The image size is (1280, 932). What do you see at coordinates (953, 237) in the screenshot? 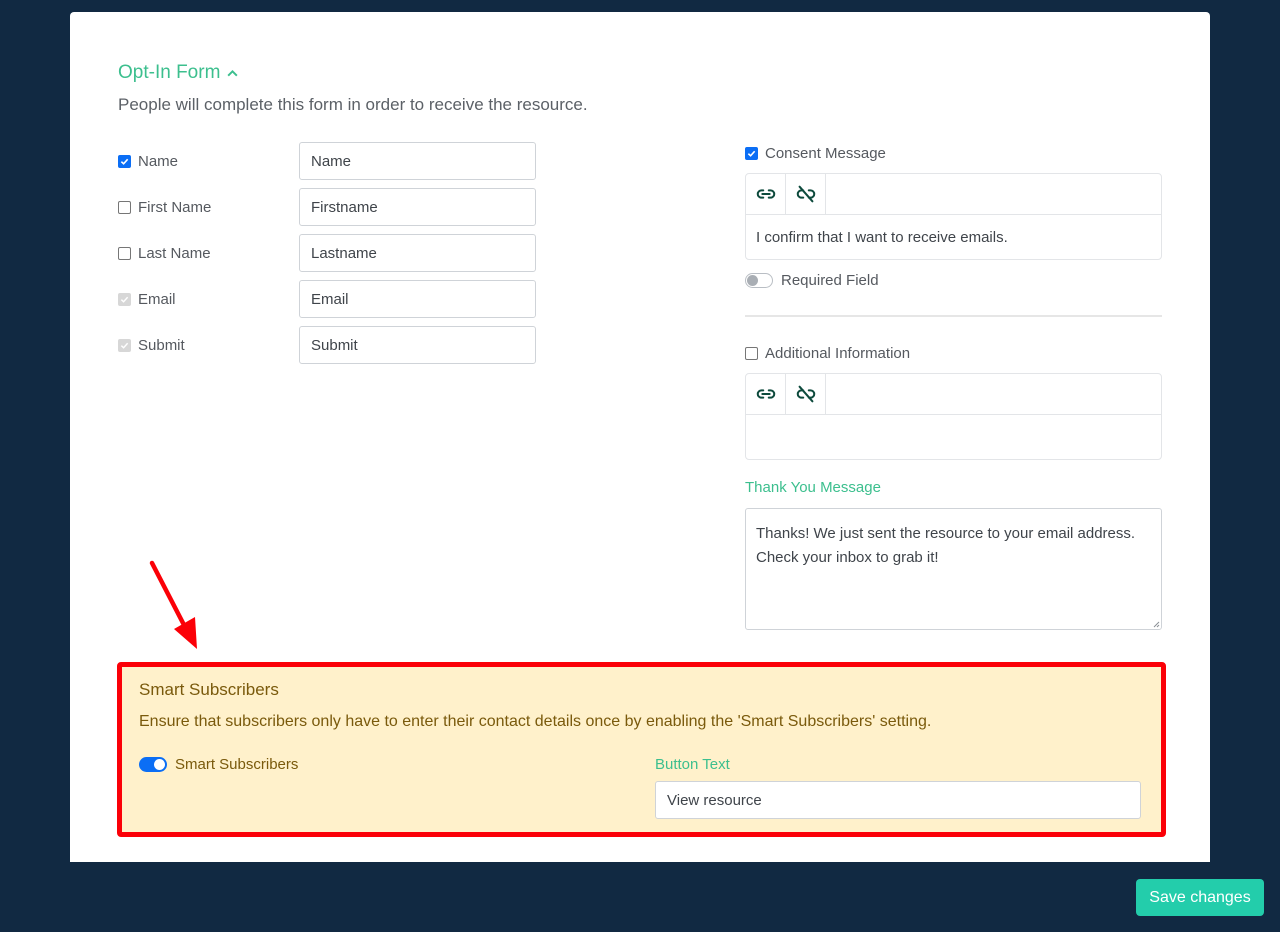
I see `consent-editor-body: I confirm that I want to receive emails.` at bounding box center [953, 237].